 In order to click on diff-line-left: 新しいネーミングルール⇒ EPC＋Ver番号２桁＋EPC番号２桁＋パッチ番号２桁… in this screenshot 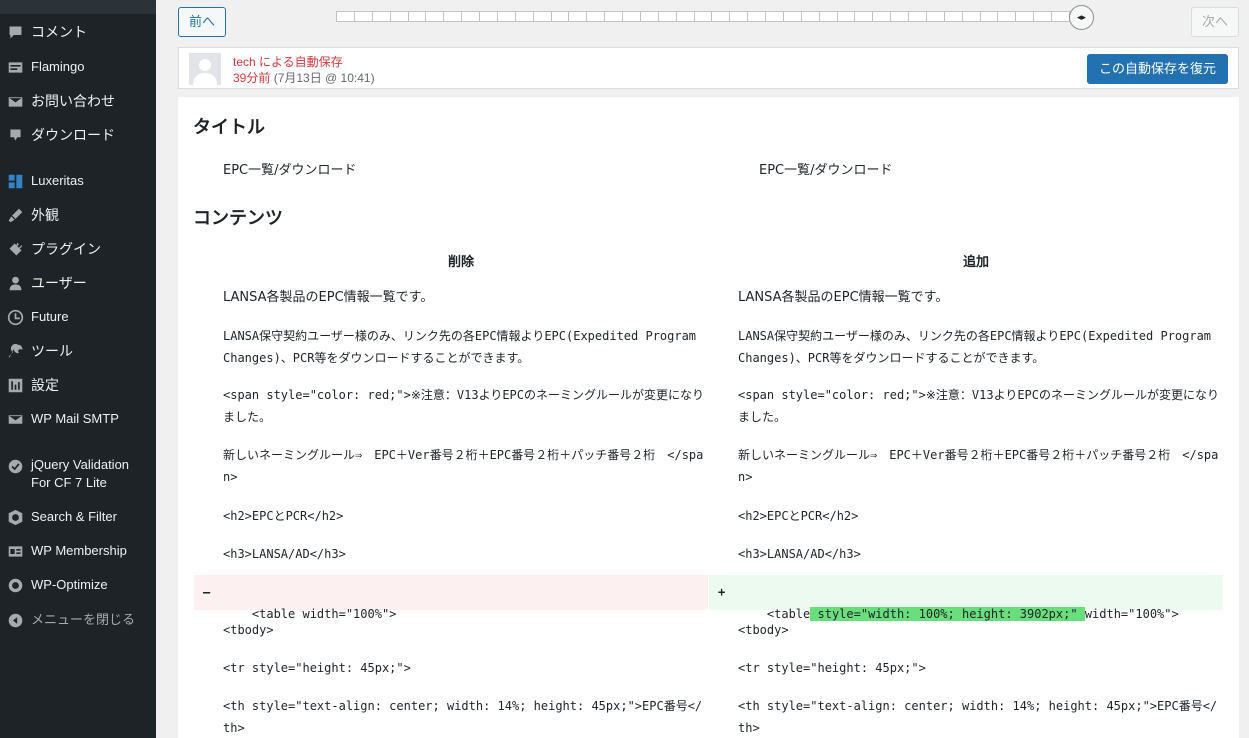, I will do `click(463, 466)`.